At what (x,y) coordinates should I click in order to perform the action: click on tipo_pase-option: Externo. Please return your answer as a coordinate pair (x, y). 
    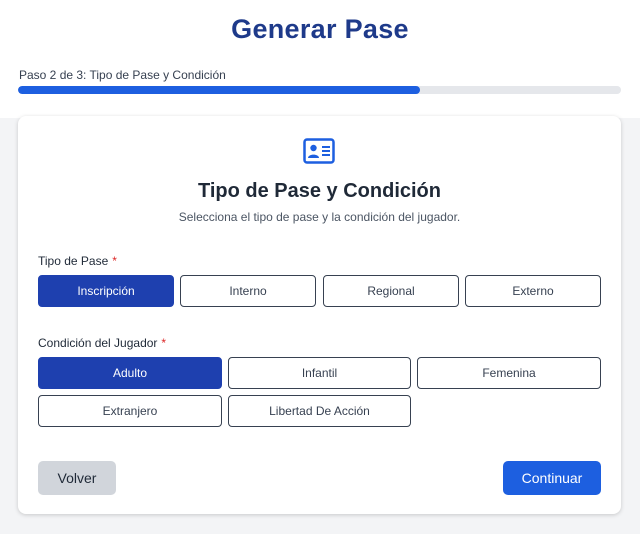
    Looking at the image, I should click on (533, 291).